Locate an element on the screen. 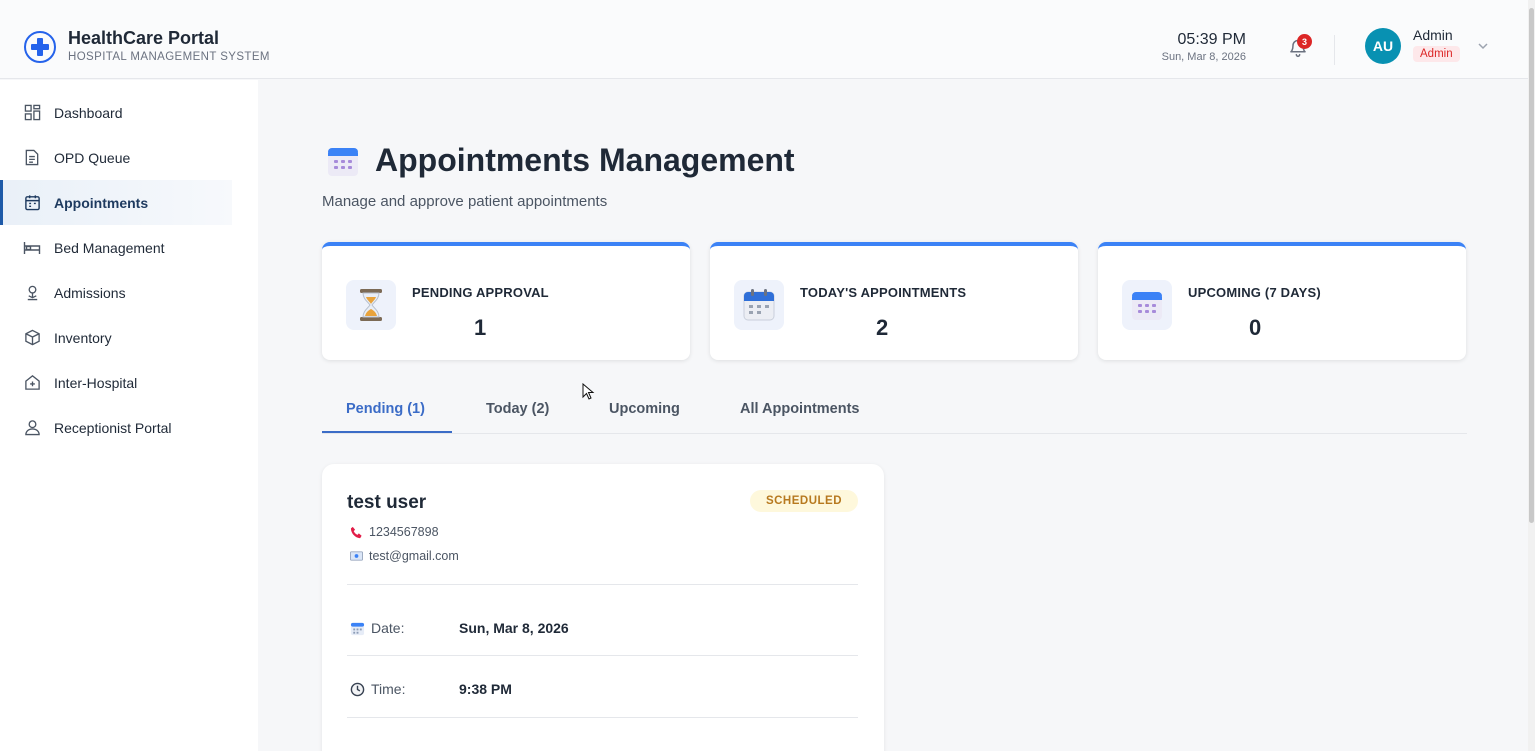 This screenshot has height=751, width=1535. sidebar-item-label: Admissions is located at coordinates (90, 292).